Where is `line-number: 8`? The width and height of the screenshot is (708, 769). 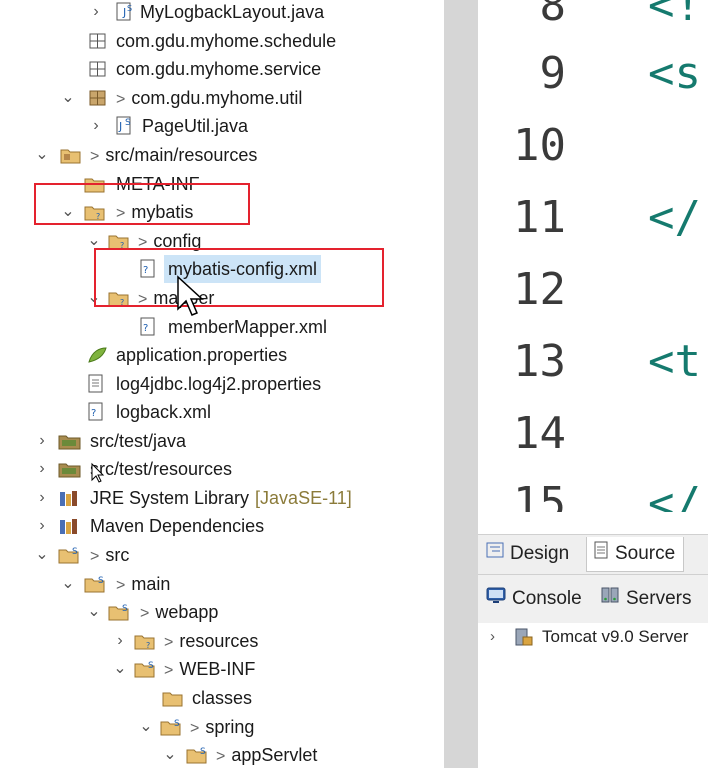 line-number: 8 is located at coordinates (553, 15).